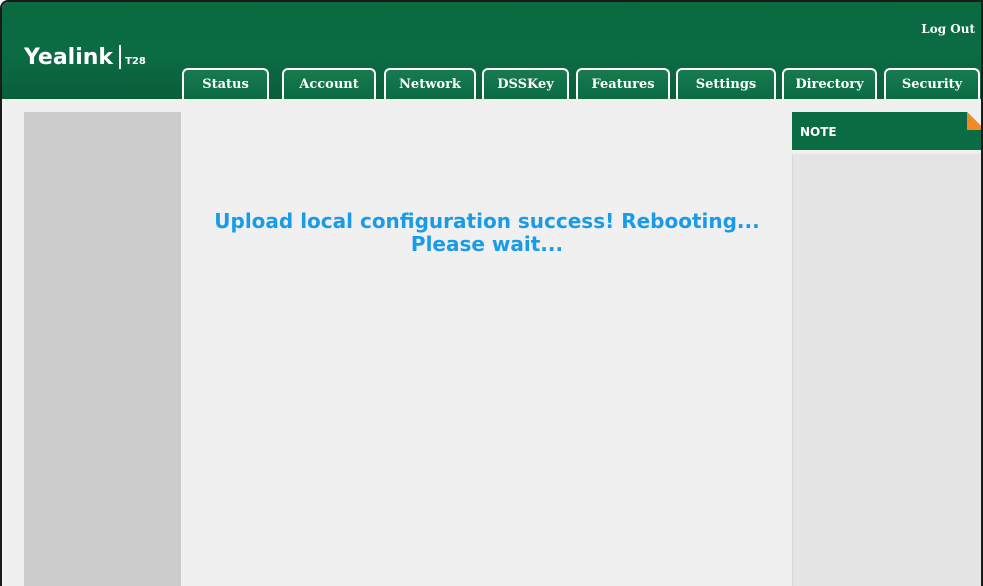 This screenshot has width=983, height=586. What do you see at coordinates (886, 131) in the screenshot?
I see `note-header: NOTE` at bounding box center [886, 131].